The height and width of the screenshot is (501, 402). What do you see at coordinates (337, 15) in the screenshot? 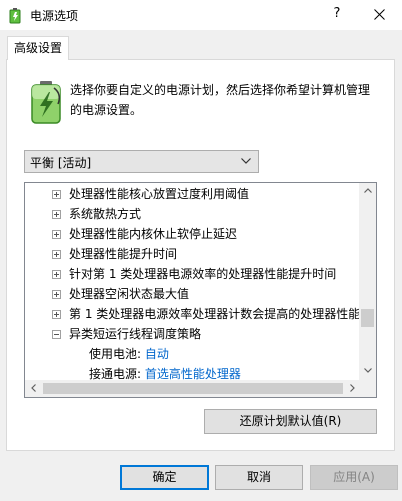
I see `help-button: ?` at bounding box center [337, 15].